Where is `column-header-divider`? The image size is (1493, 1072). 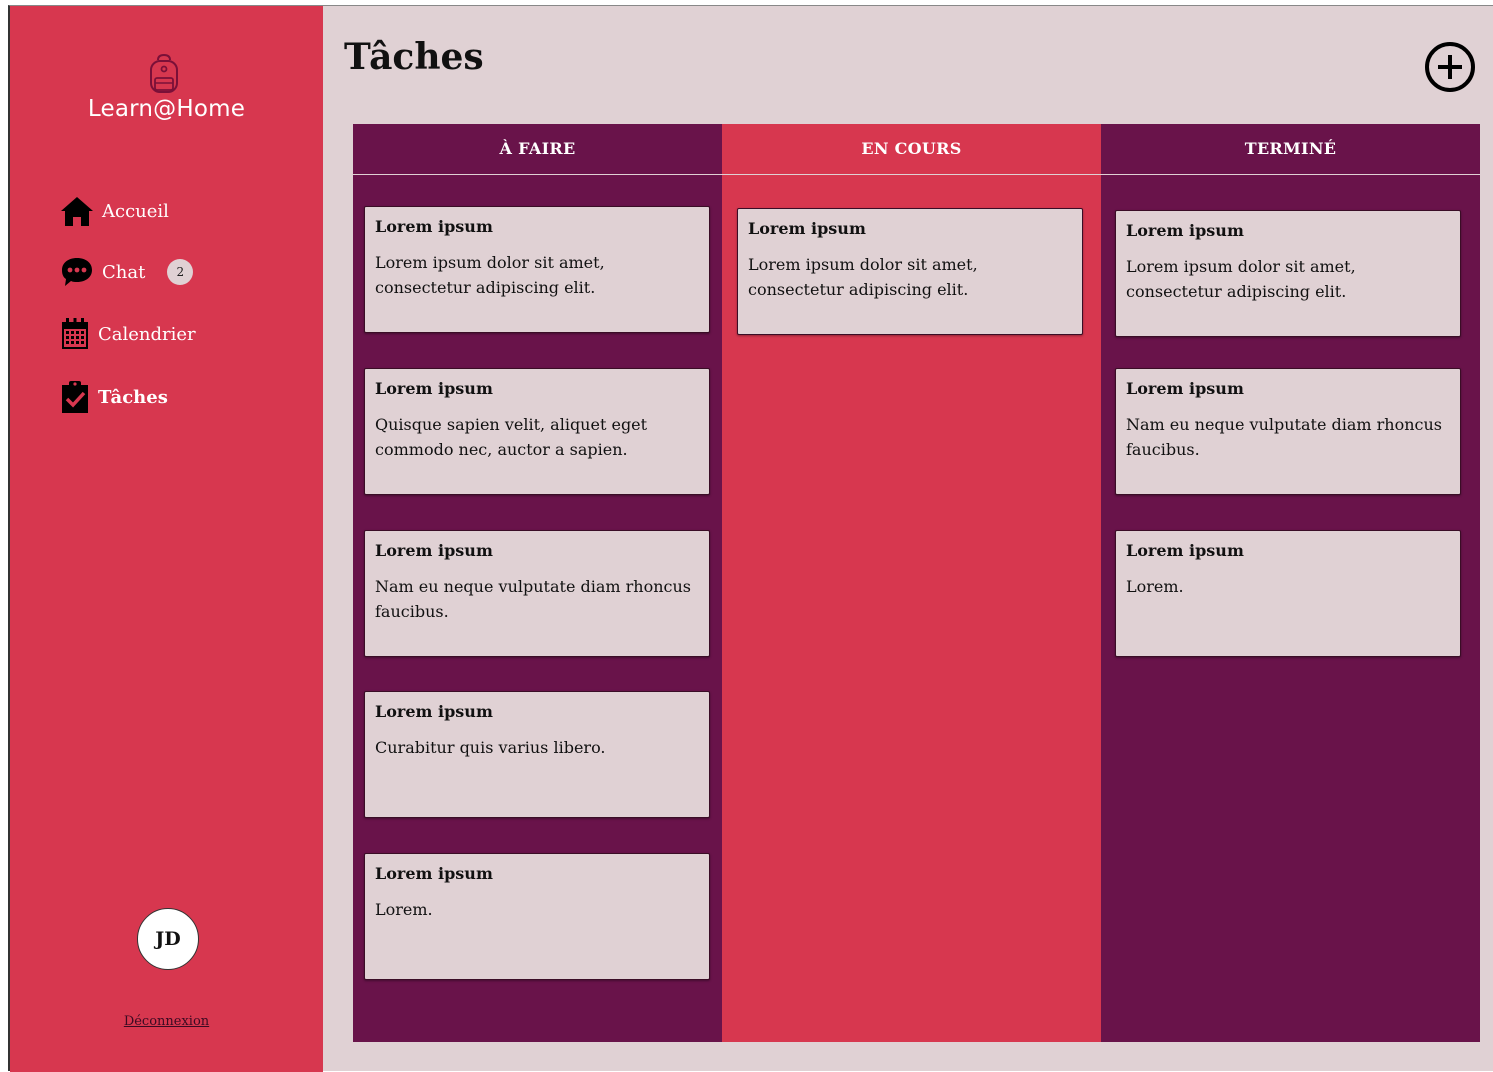 column-header-divider is located at coordinates (916, 174).